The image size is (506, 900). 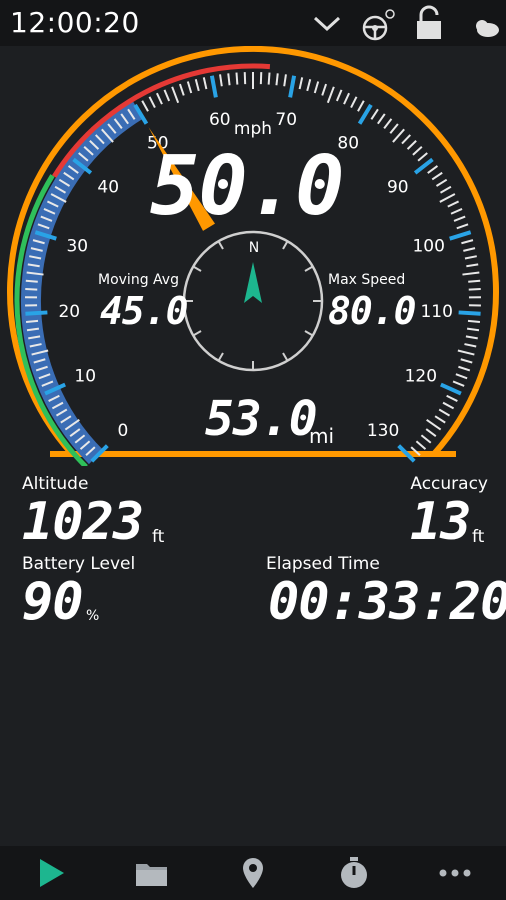 I want to click on elapsed-time-value: 00:33:20, so click(x=387, y=602).